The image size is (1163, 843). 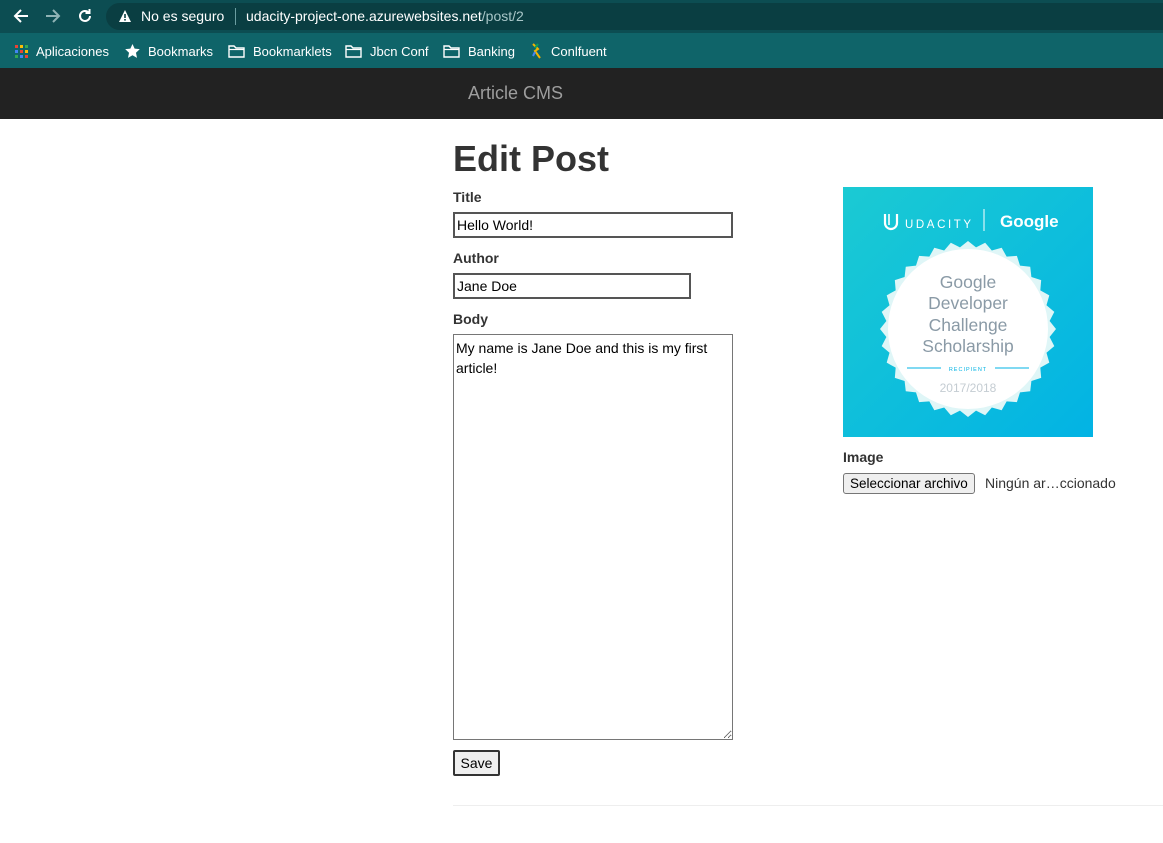 What do you see at coordinates (502, 16) in the screenshot?
I see `url-path: /post/2` at bounding box center [502, 16].